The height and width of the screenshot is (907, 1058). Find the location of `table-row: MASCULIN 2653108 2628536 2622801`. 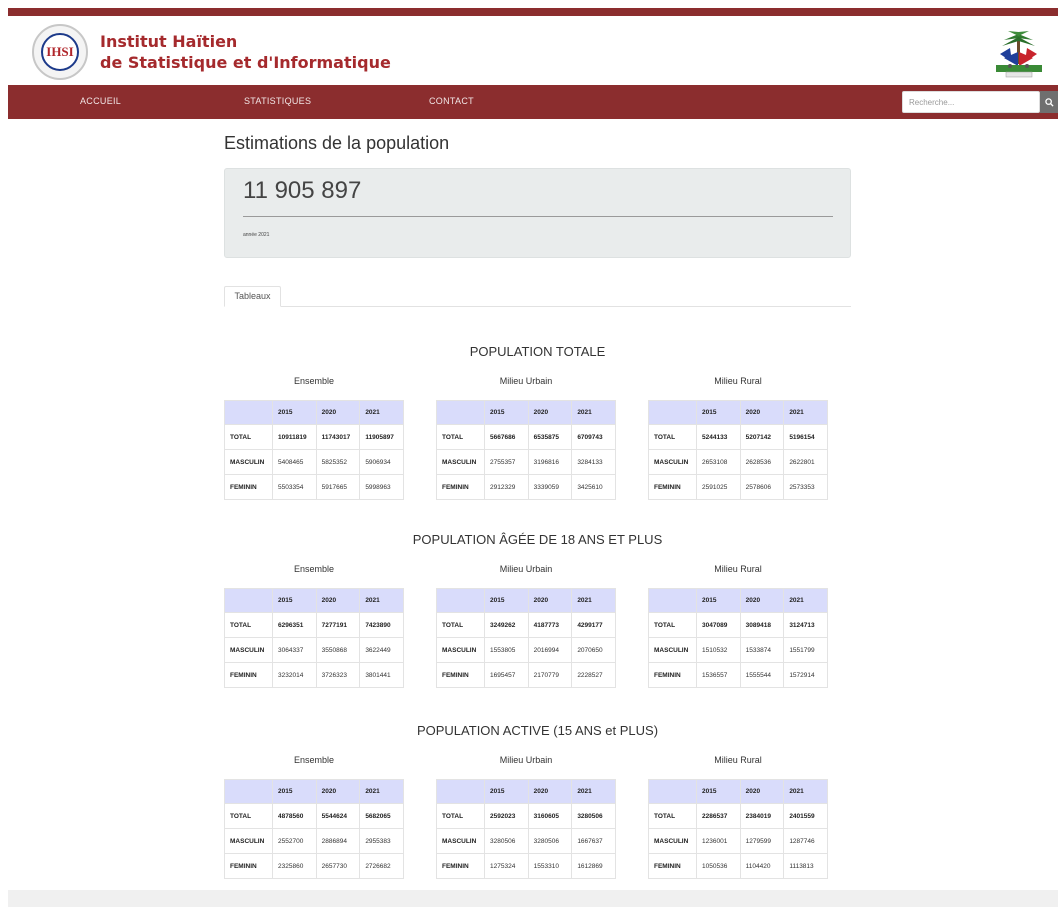

table-row: MASCULIN 2653108 2628536 2622801 is located at coordinates (738, 462).